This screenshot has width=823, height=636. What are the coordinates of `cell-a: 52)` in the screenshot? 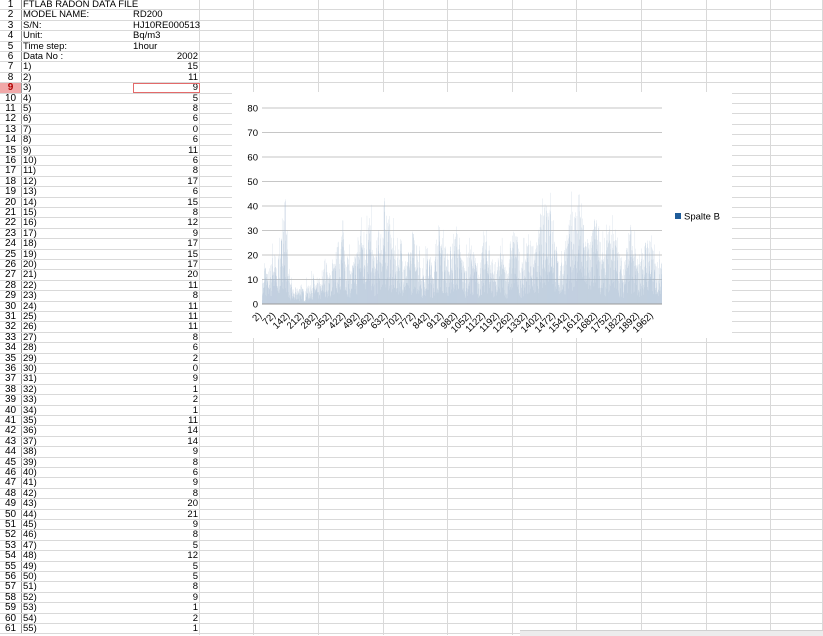 It's located at (78, 597).